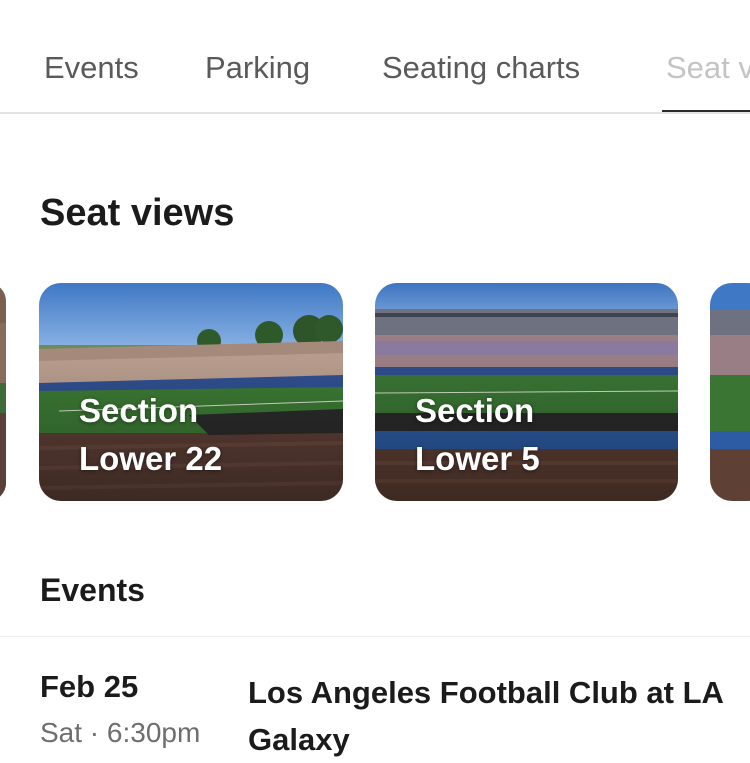 The height and width of the screenshot is (763, 750). I want to click on seat-view-card: Section Lower 5, so click(526, 392).